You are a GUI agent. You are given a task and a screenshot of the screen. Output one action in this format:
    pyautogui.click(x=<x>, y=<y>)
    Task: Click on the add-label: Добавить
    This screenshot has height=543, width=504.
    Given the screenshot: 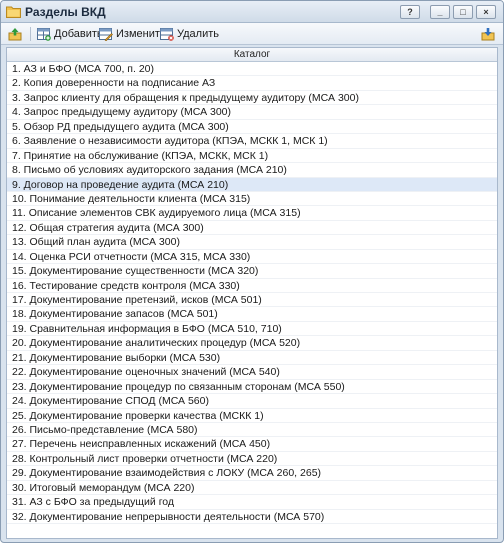 What is the action you would take?
    pyautogui.click(x=78, y=34)
    